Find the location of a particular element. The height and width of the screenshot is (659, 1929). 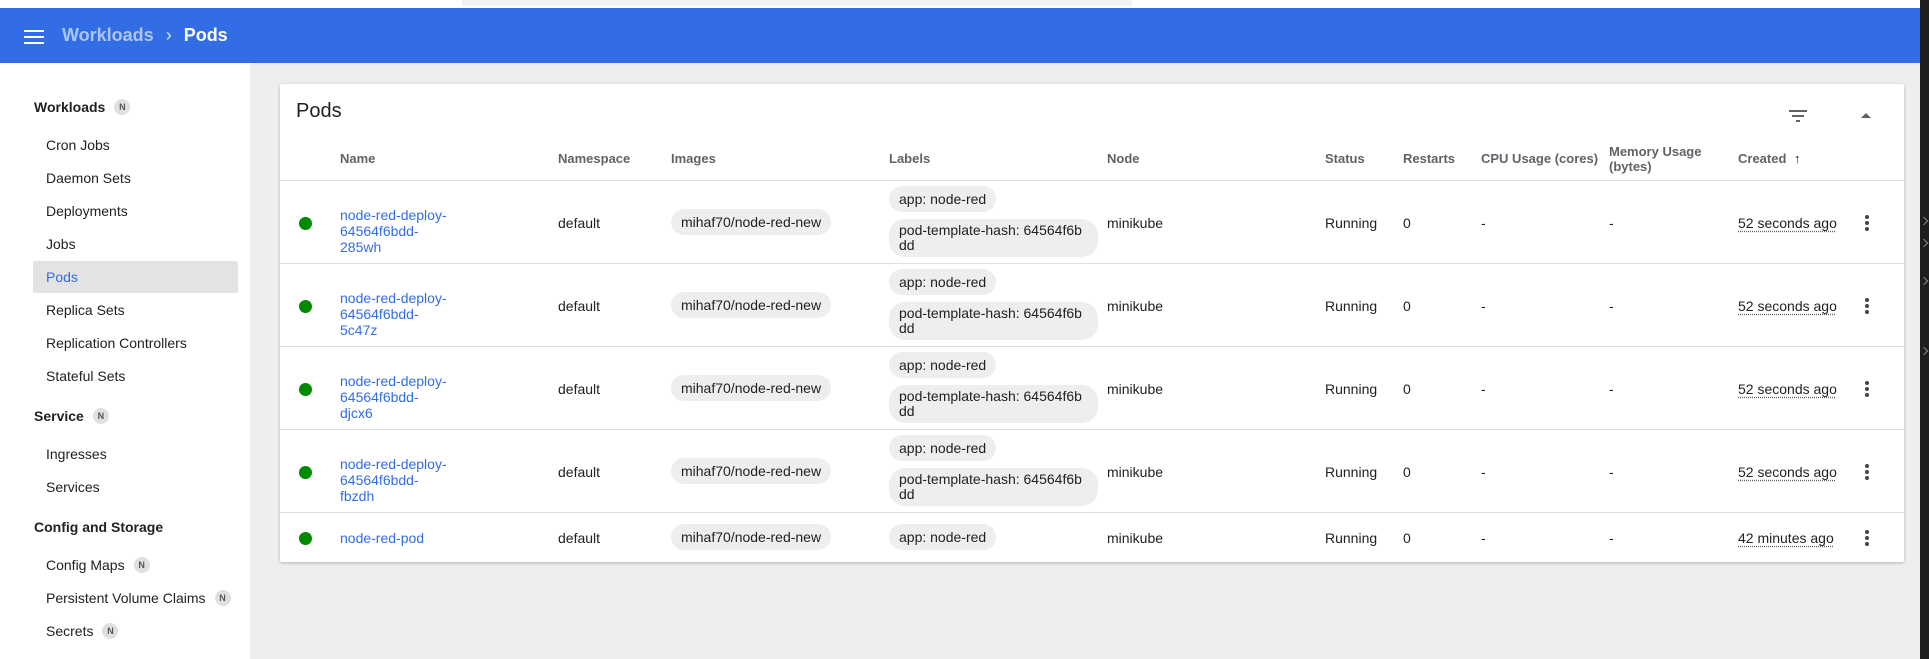

pod-name-link: node-red-deploy-64564f6bdd- 5c47z is located at coordinates (420, 314).